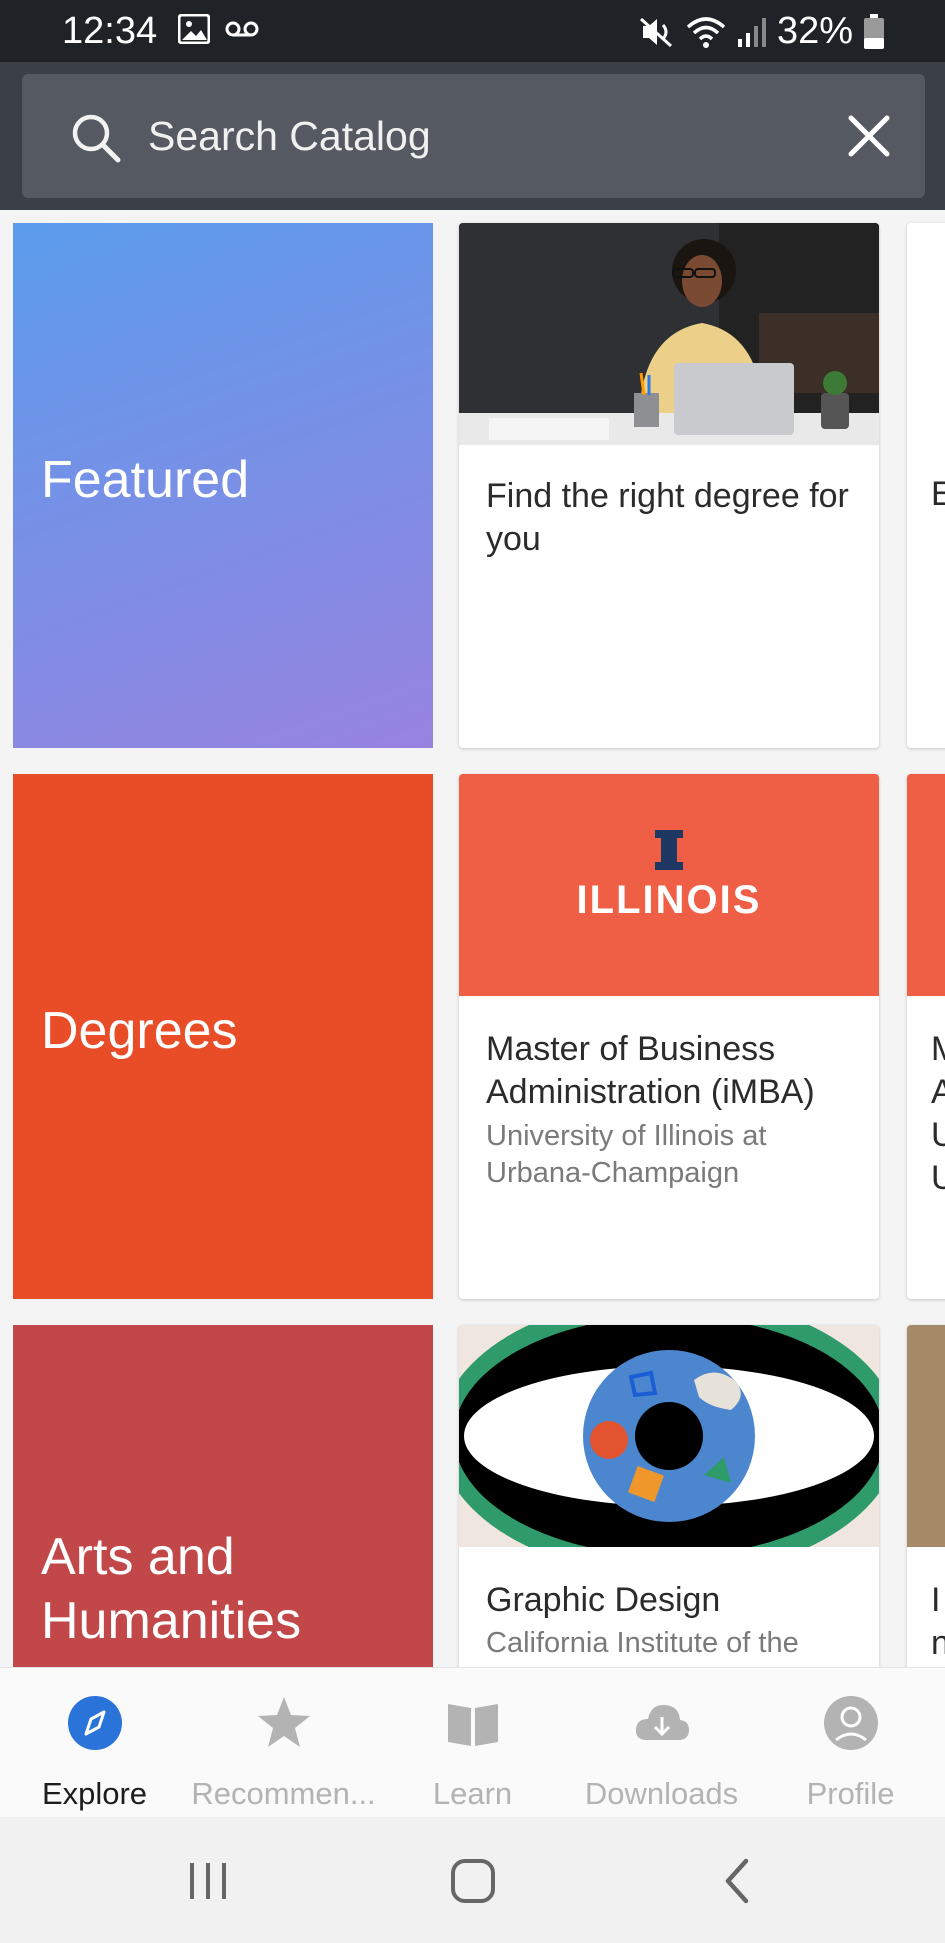 The width and height of the screenshot is (945, 1943). Describe the element at coordinates (869, 136) in the screenshot. I see `close-icon` at that location.